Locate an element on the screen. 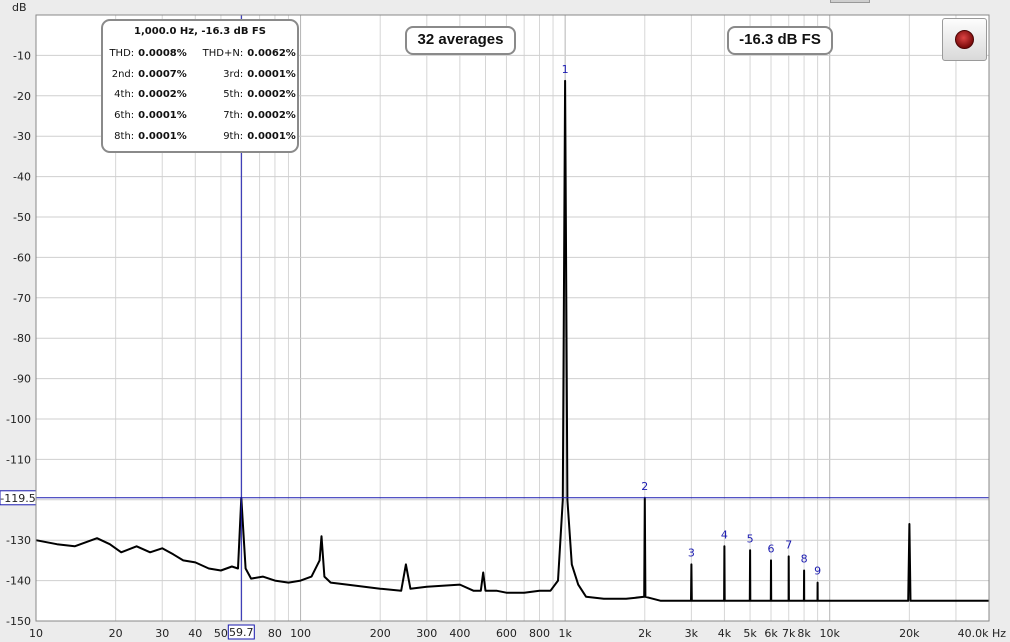 This screenshot has width=1010, height=642. x-tick-label: 100 is located at coordinates (300, 633).